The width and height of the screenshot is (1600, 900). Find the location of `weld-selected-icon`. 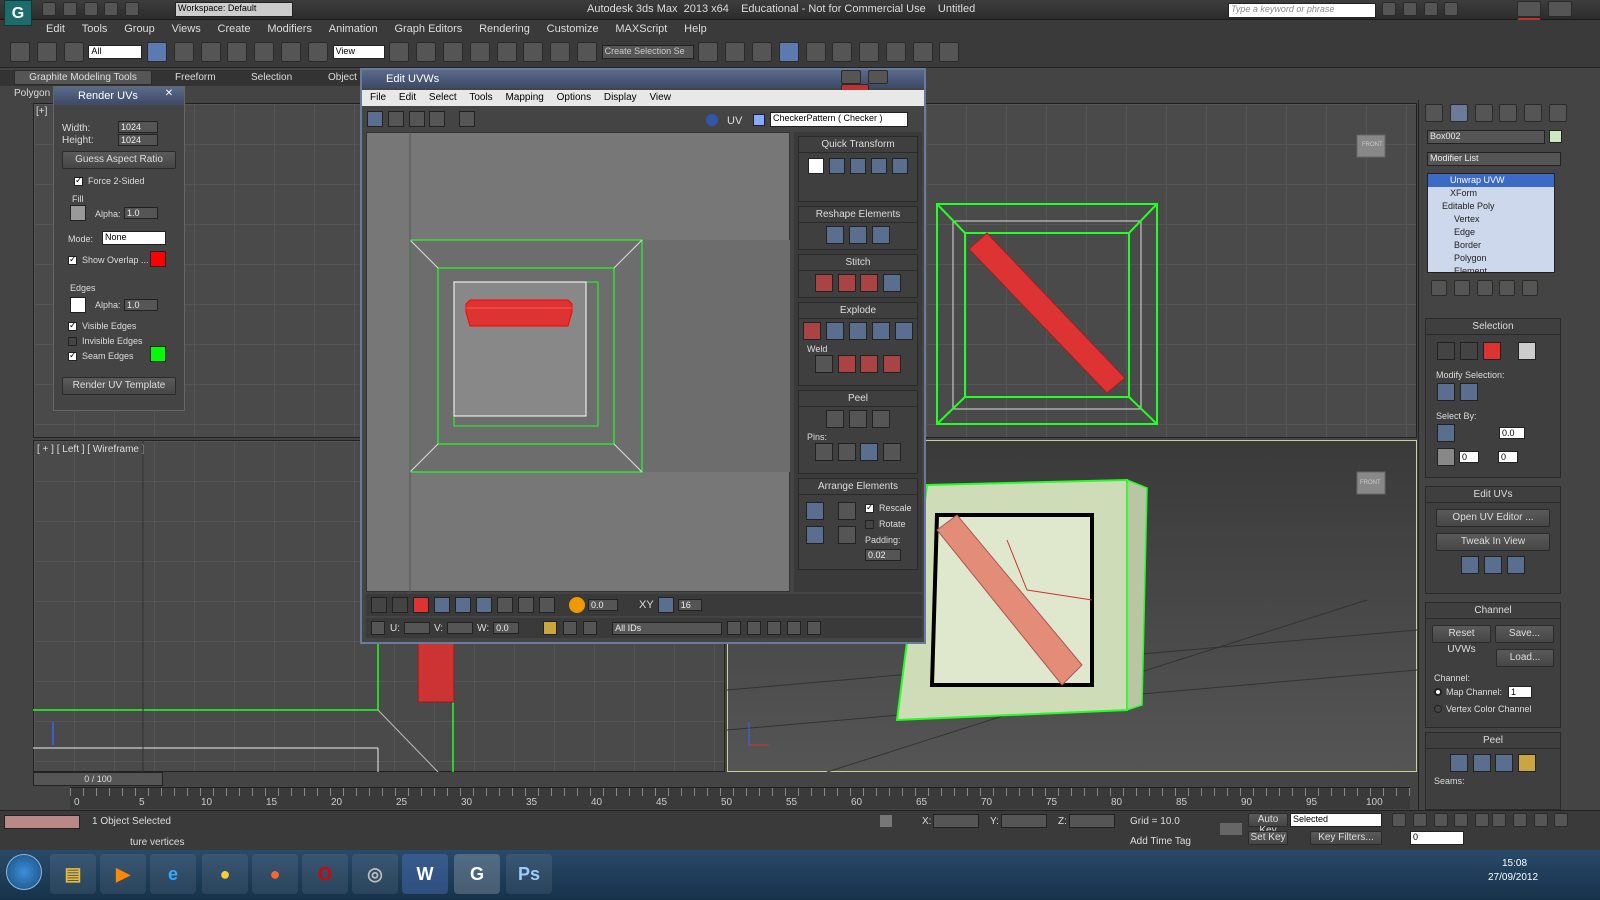

weld-selected-icon is located at coordinates (892, 364).